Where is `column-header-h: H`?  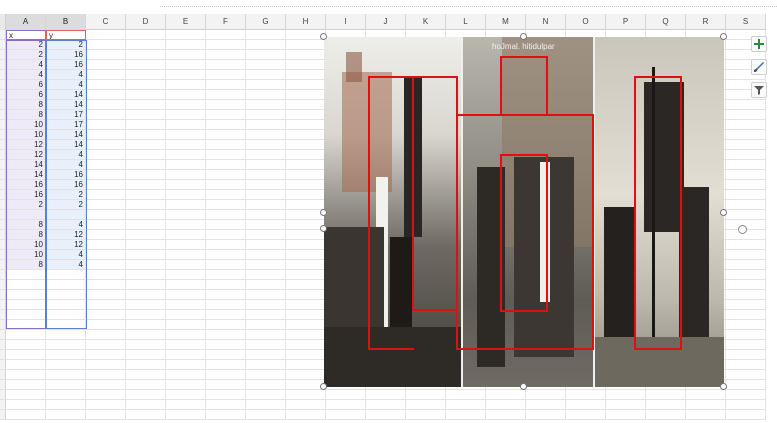
column-header-h: H is located at coordinates (306, 22).